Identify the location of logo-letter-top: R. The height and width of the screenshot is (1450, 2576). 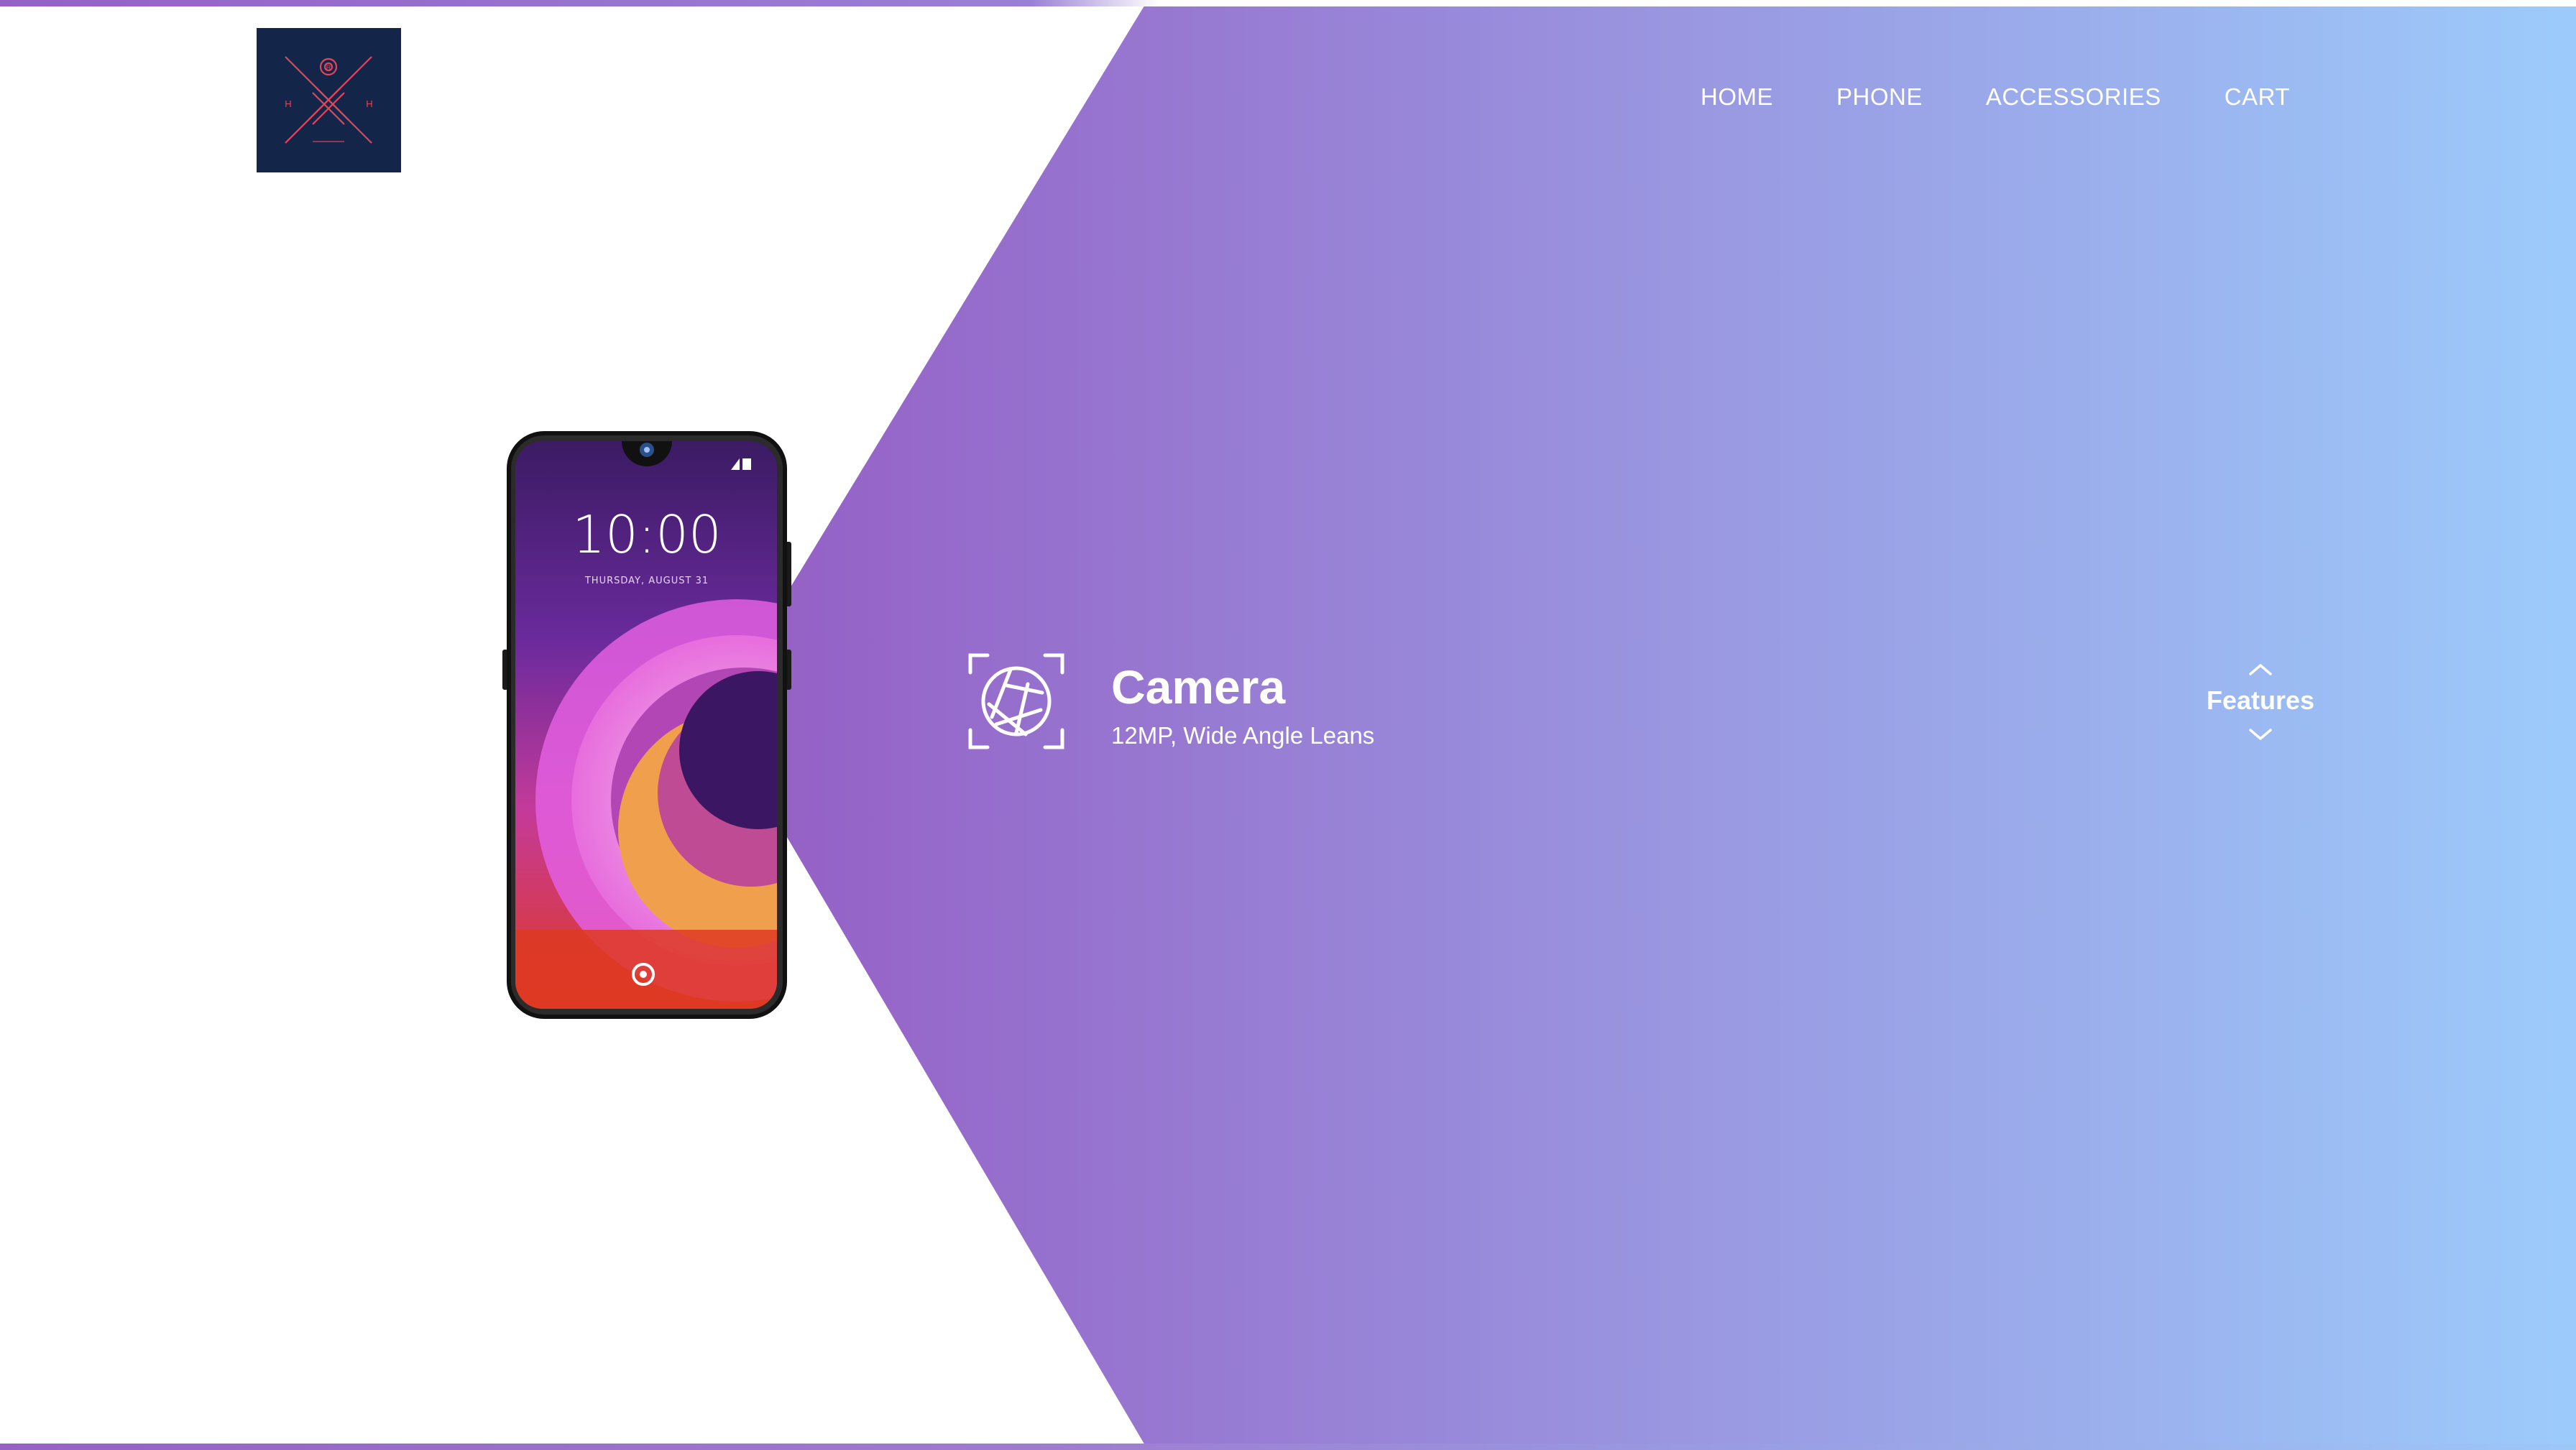
(328, 67).